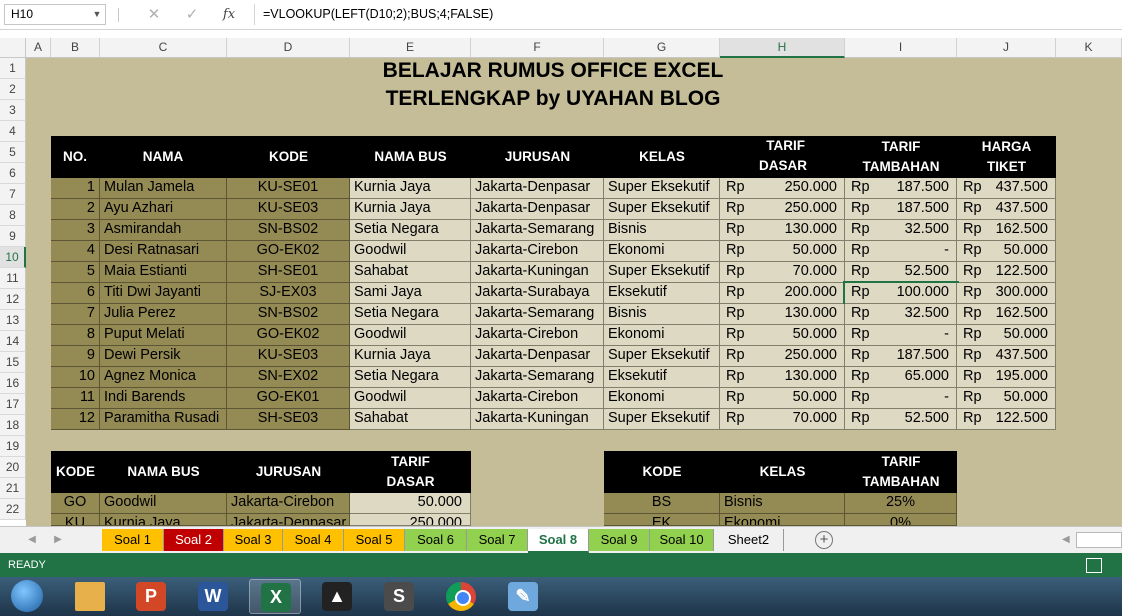  What do you see at coordinates (163, 314) in the screenshot?
I see `cell-nama: Julia Perez` at bounding box center [163, 314].